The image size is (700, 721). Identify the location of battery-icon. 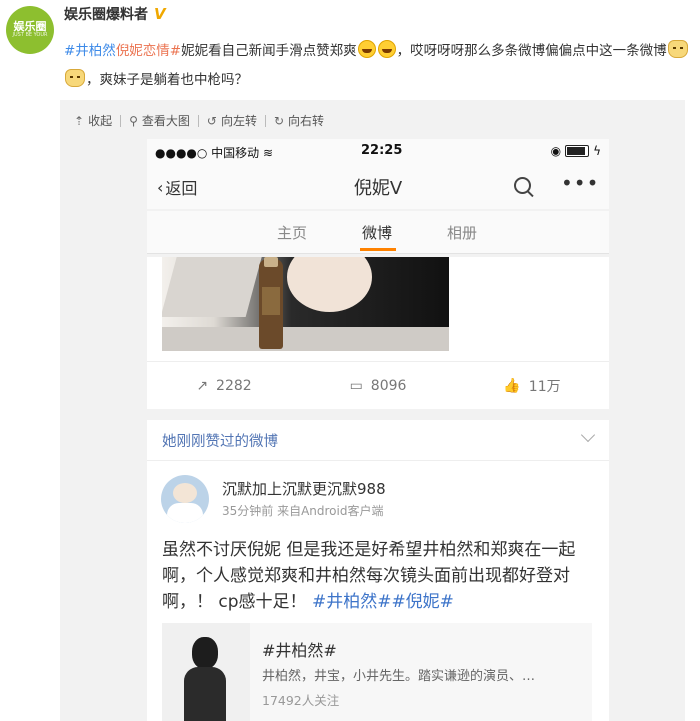
(577, 151).